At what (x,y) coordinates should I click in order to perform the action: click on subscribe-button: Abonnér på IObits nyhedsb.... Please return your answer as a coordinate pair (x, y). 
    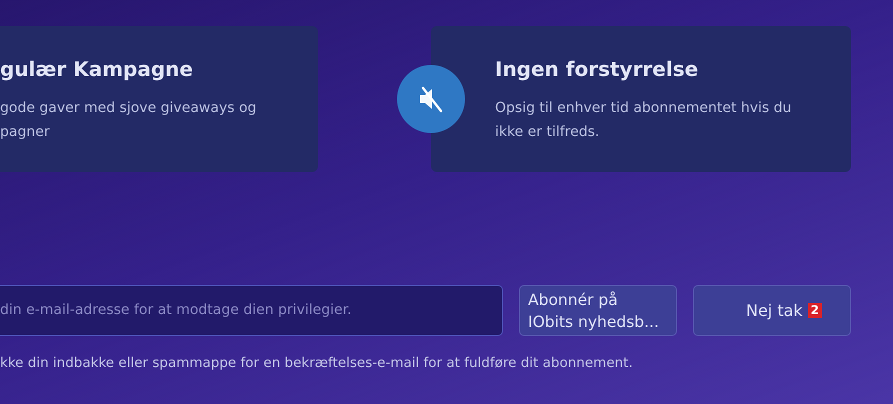
    Looking at the image, I should click on (598, 310).